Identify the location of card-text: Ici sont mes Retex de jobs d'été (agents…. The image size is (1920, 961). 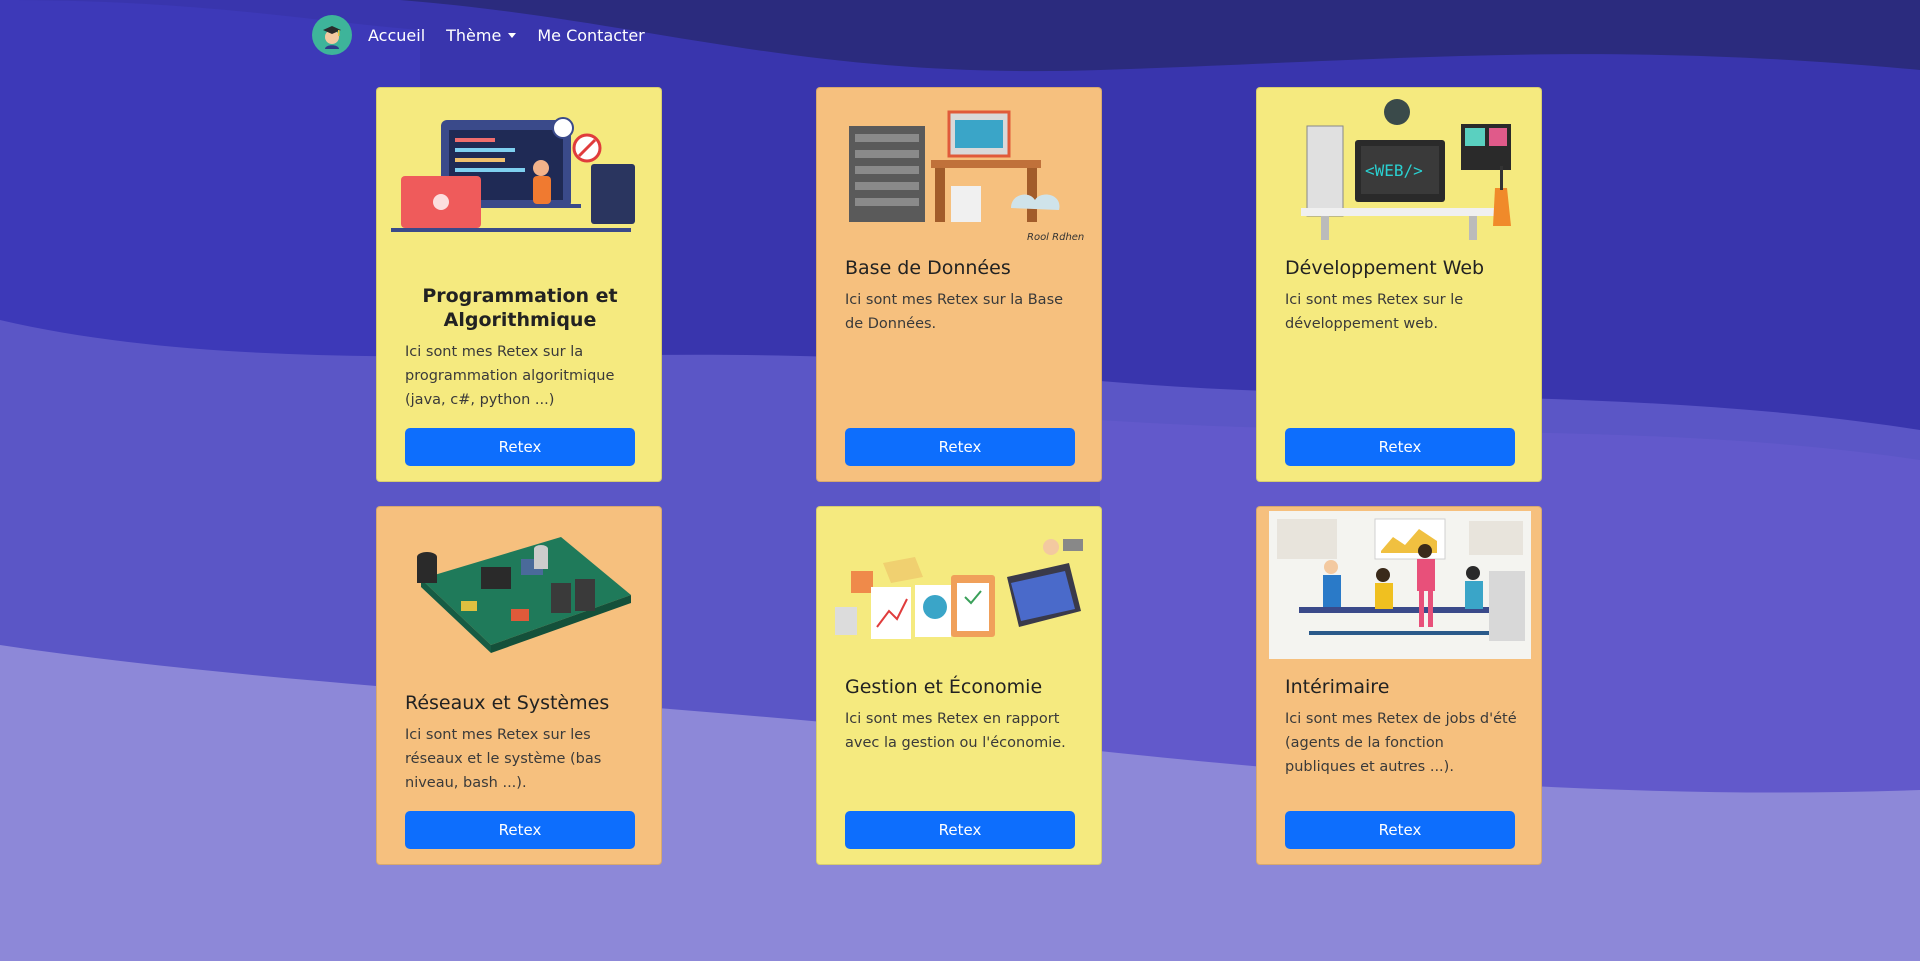
(1401, 743).